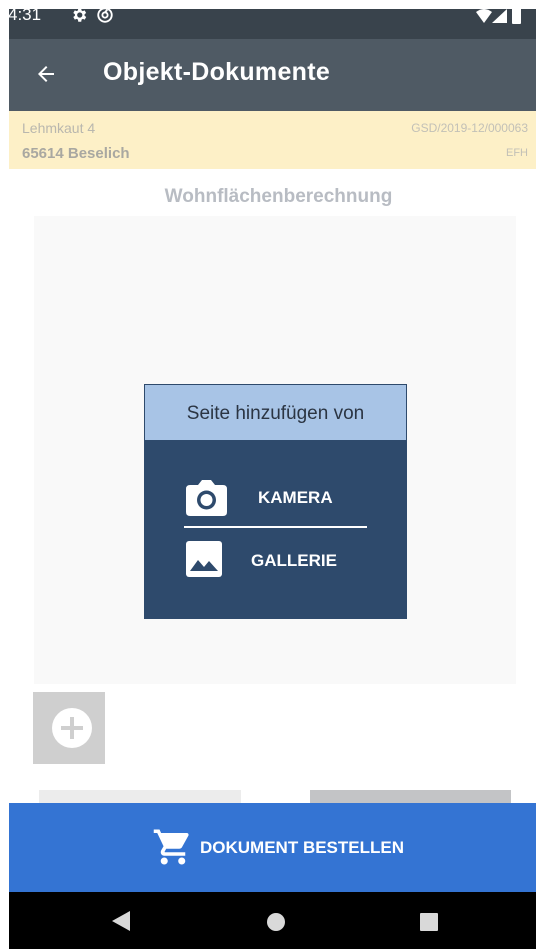  What do you see at coordinates (46, 76) in the screenshot?
I see `back-arrow-icon` at bounding box center [46, 76].